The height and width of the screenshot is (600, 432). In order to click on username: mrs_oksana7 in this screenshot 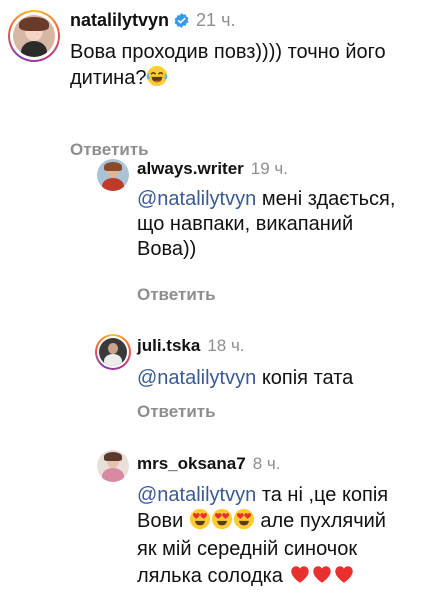, I will do `click(191, 464)`.